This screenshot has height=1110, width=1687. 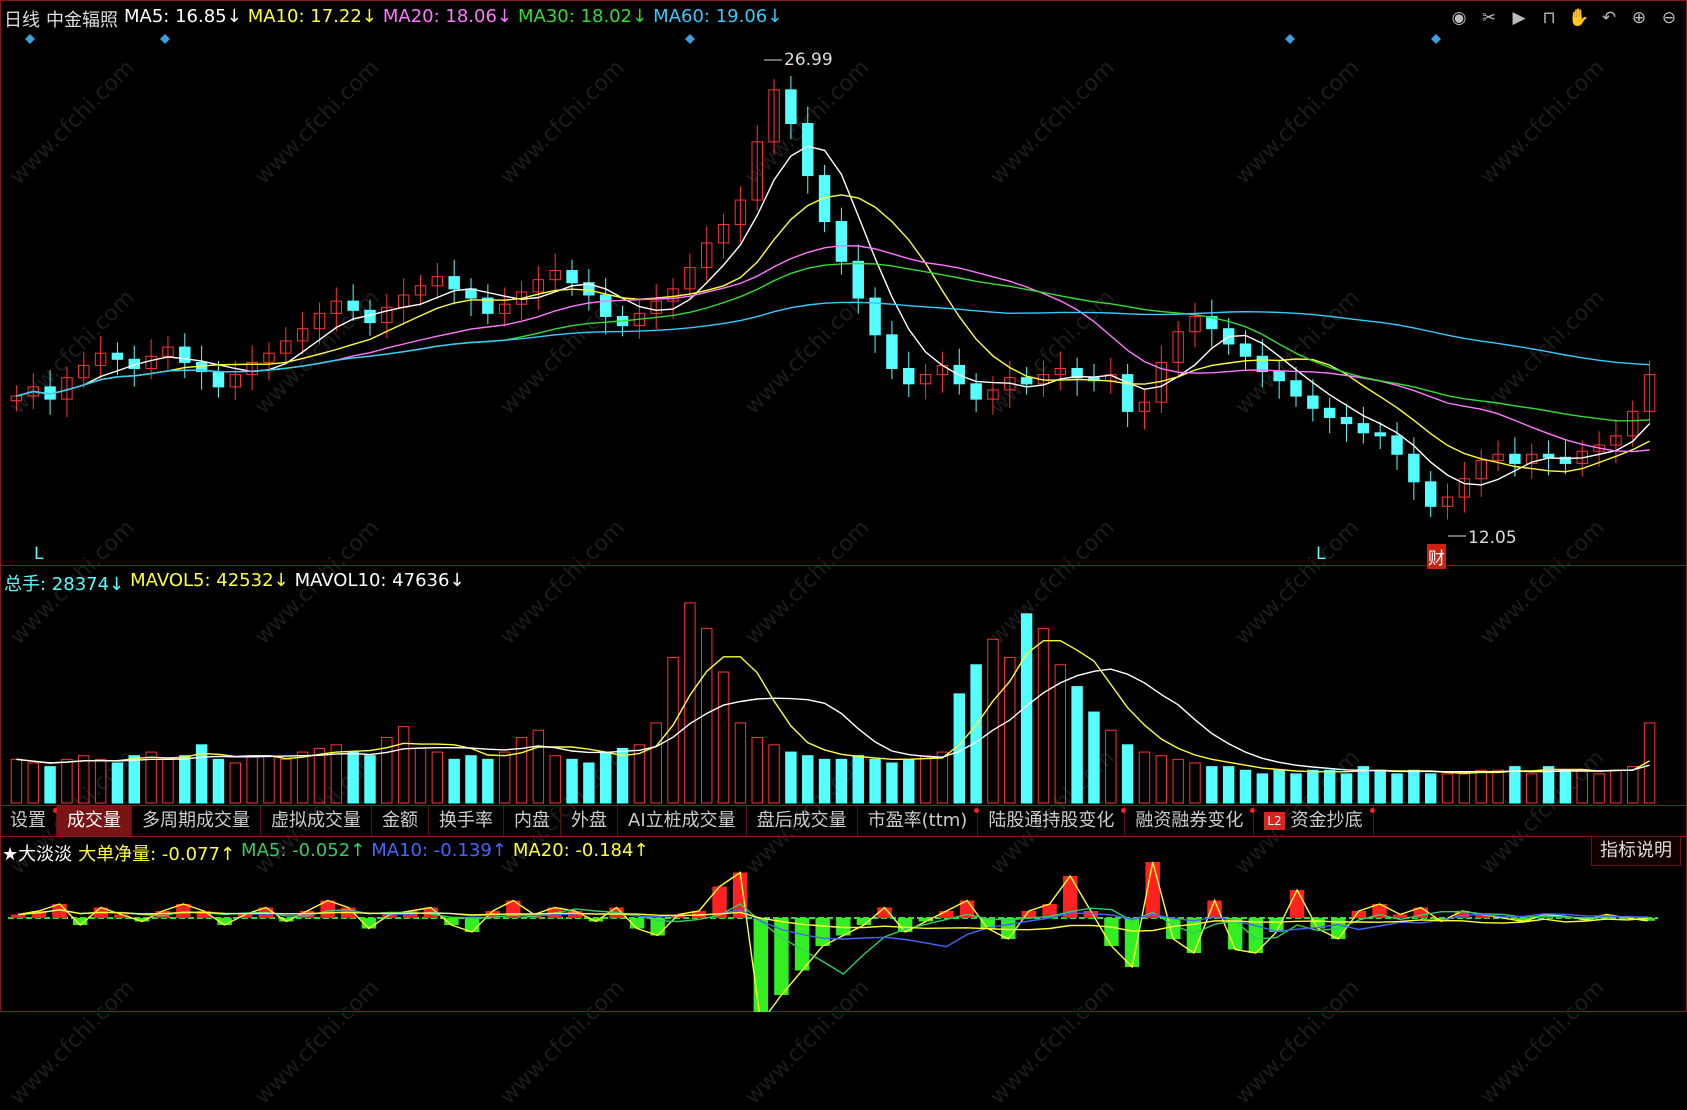 I want to click on tab-5: 换手率, so click(x=466, y=821).